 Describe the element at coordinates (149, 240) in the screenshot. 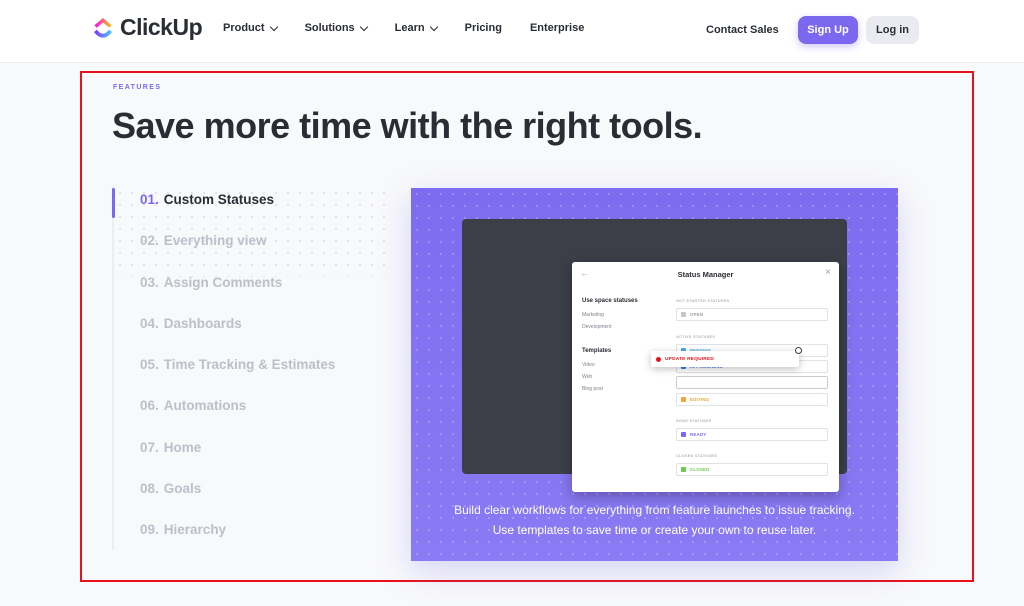

I see `feature-number: 02.` at that location.